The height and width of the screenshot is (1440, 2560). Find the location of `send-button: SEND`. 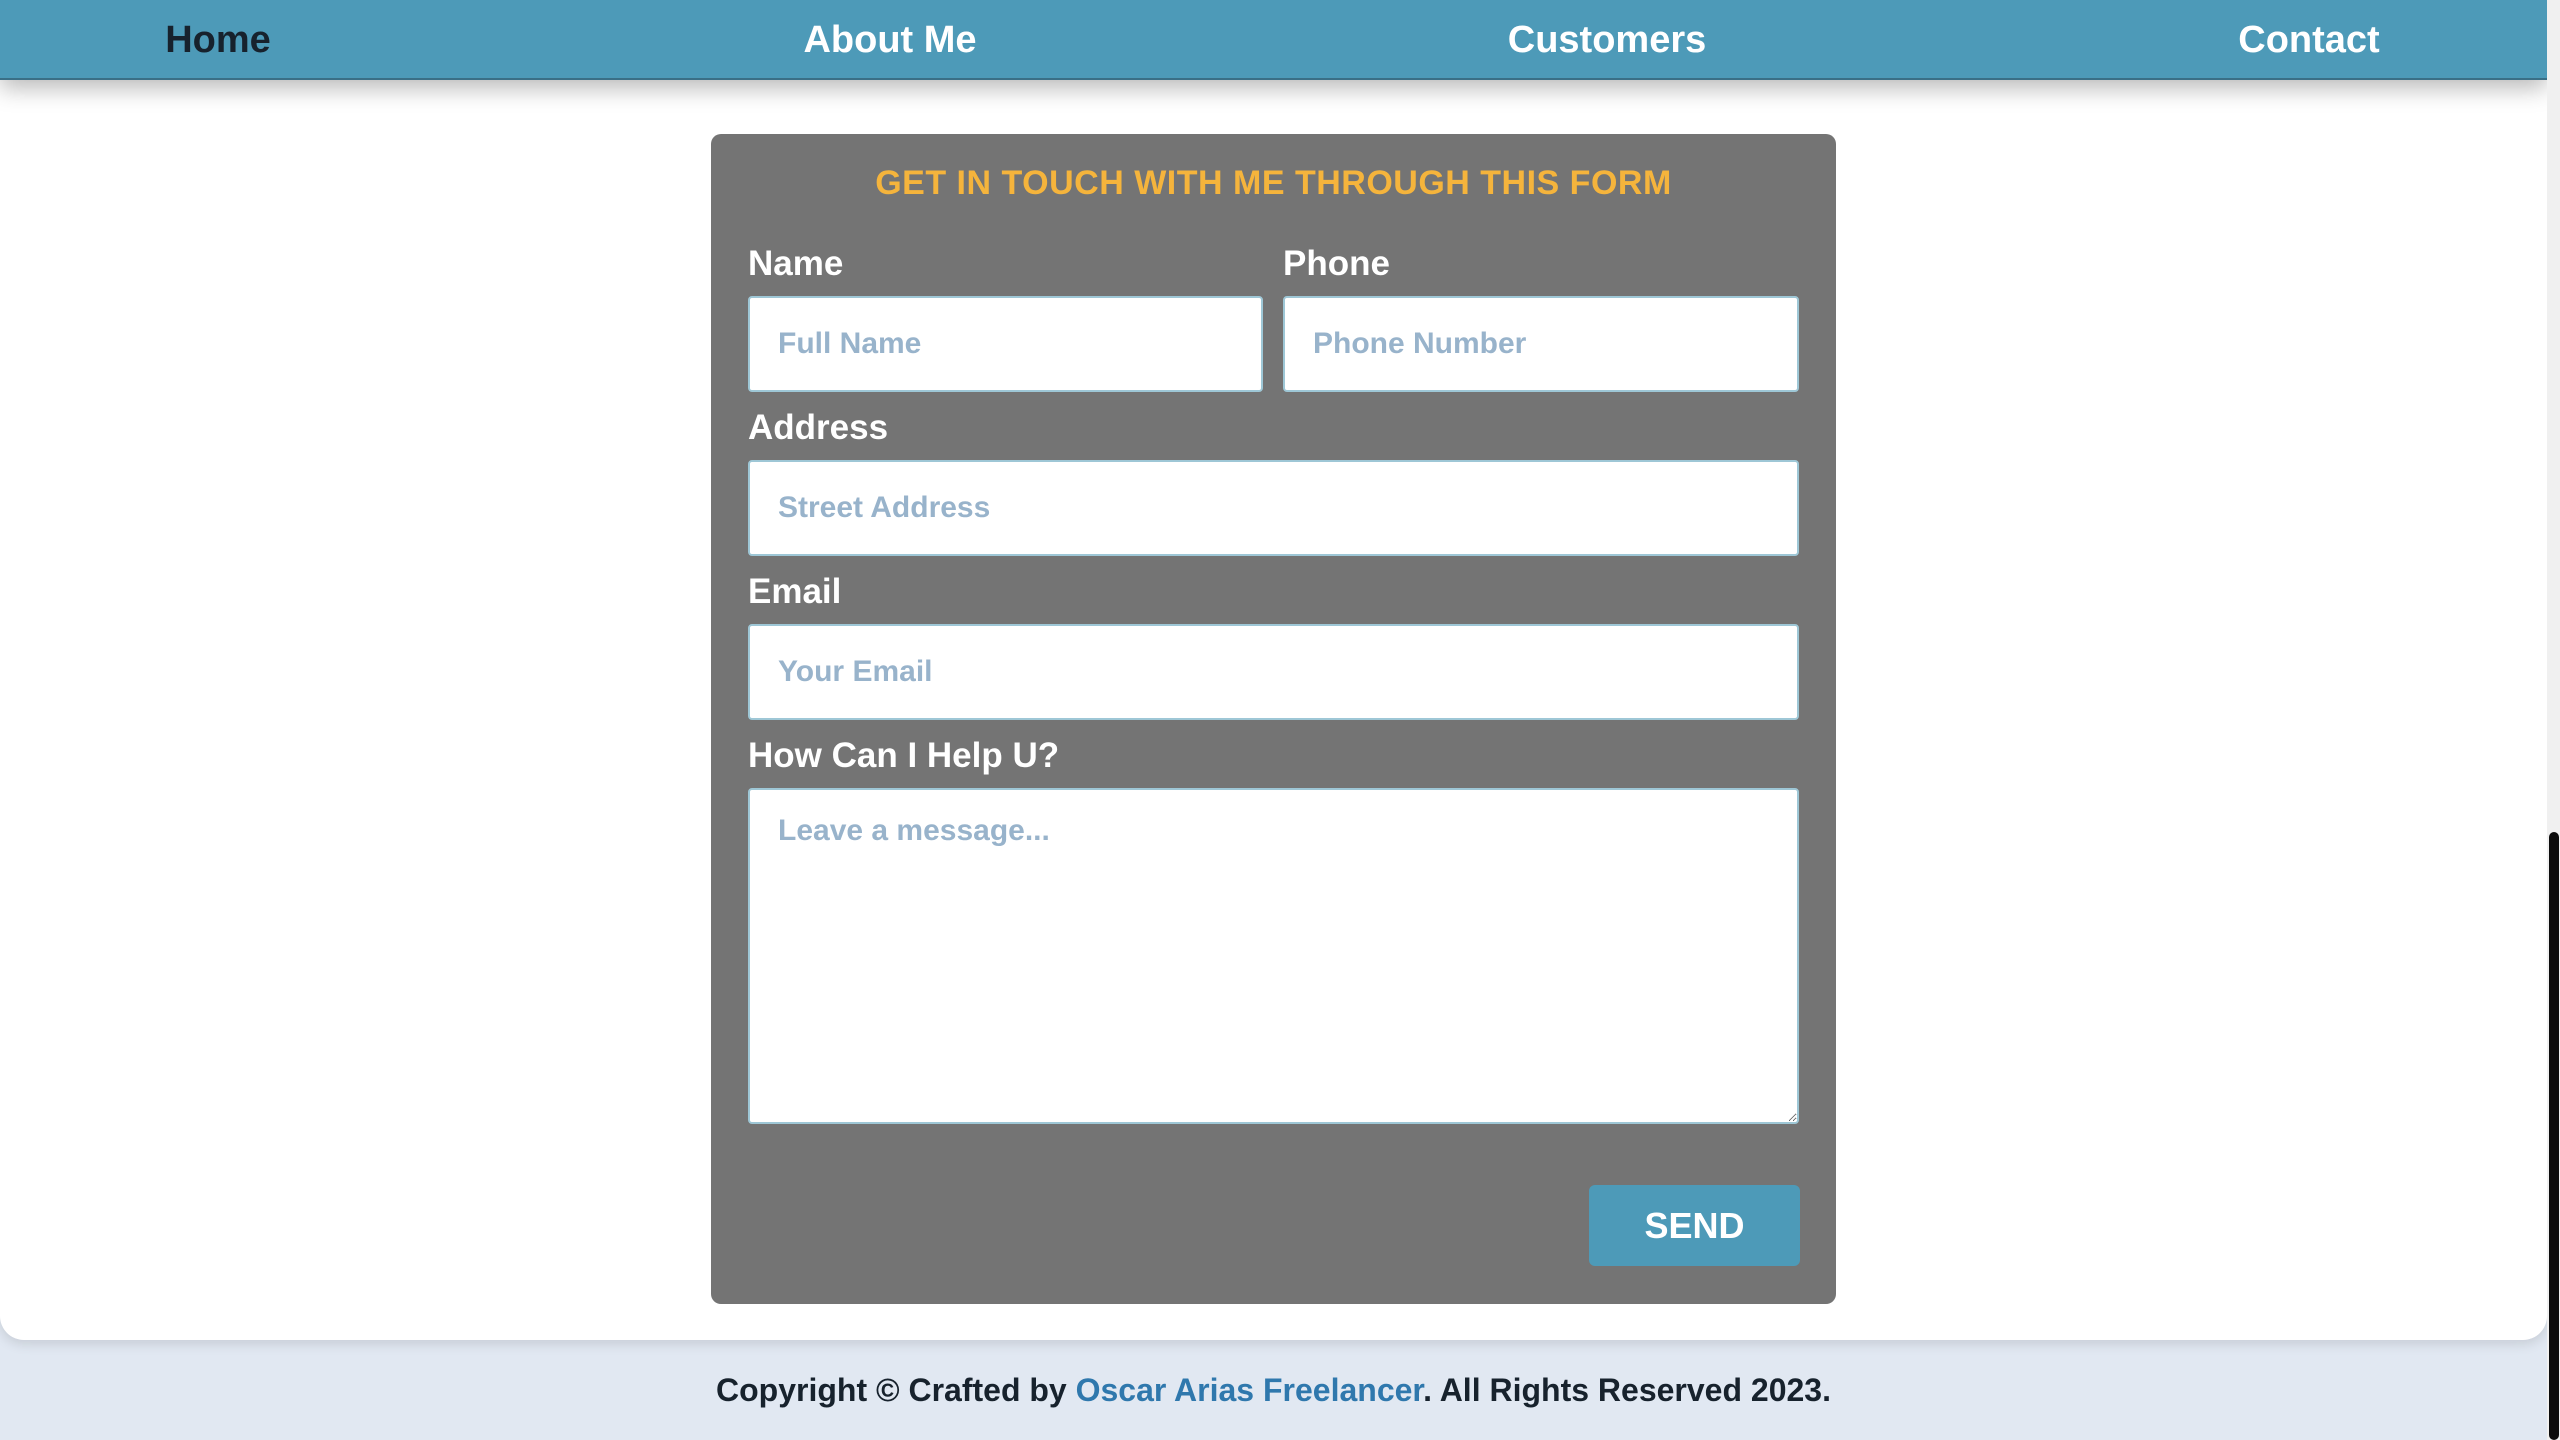

send-button: SEND is located at coordinates (1694, 1225).